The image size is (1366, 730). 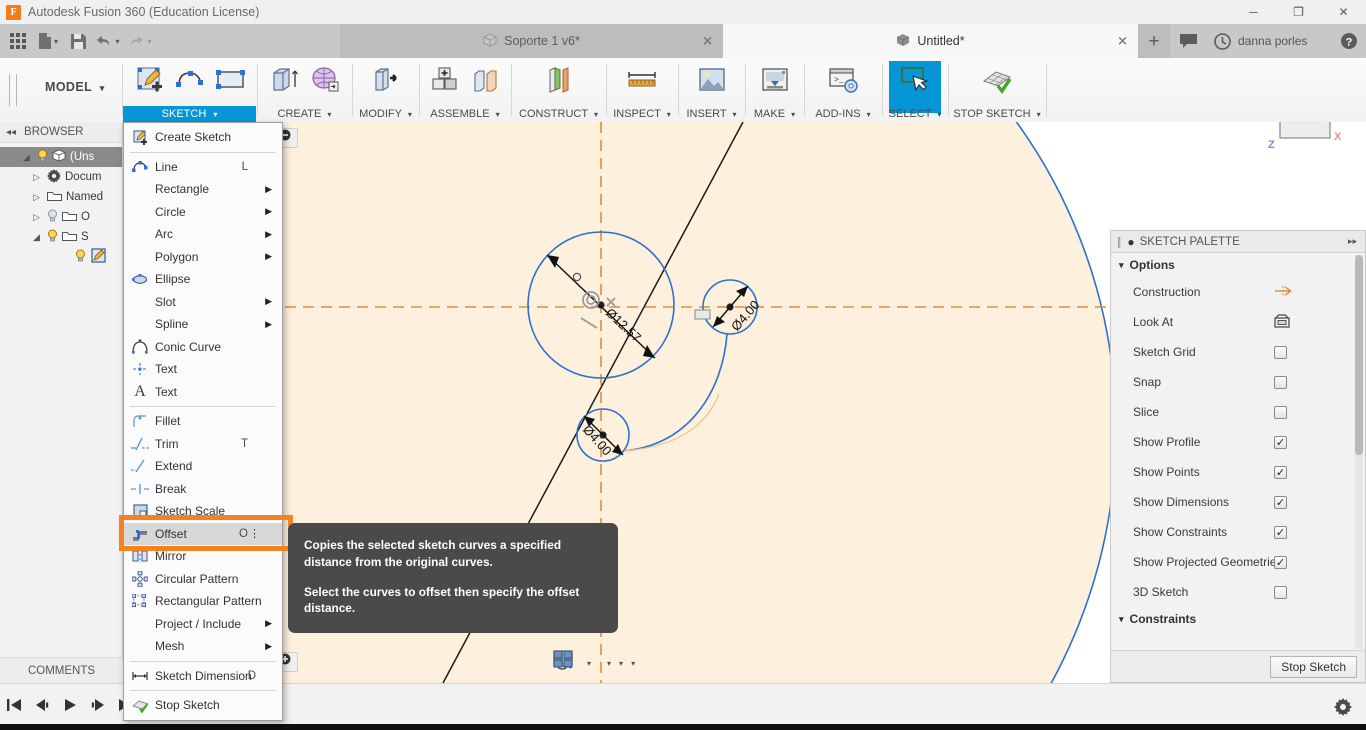 What do you see at coordinates (14, 705) in the screenshot?
I see `go-to-start-button` at bounding box center [14, 705].